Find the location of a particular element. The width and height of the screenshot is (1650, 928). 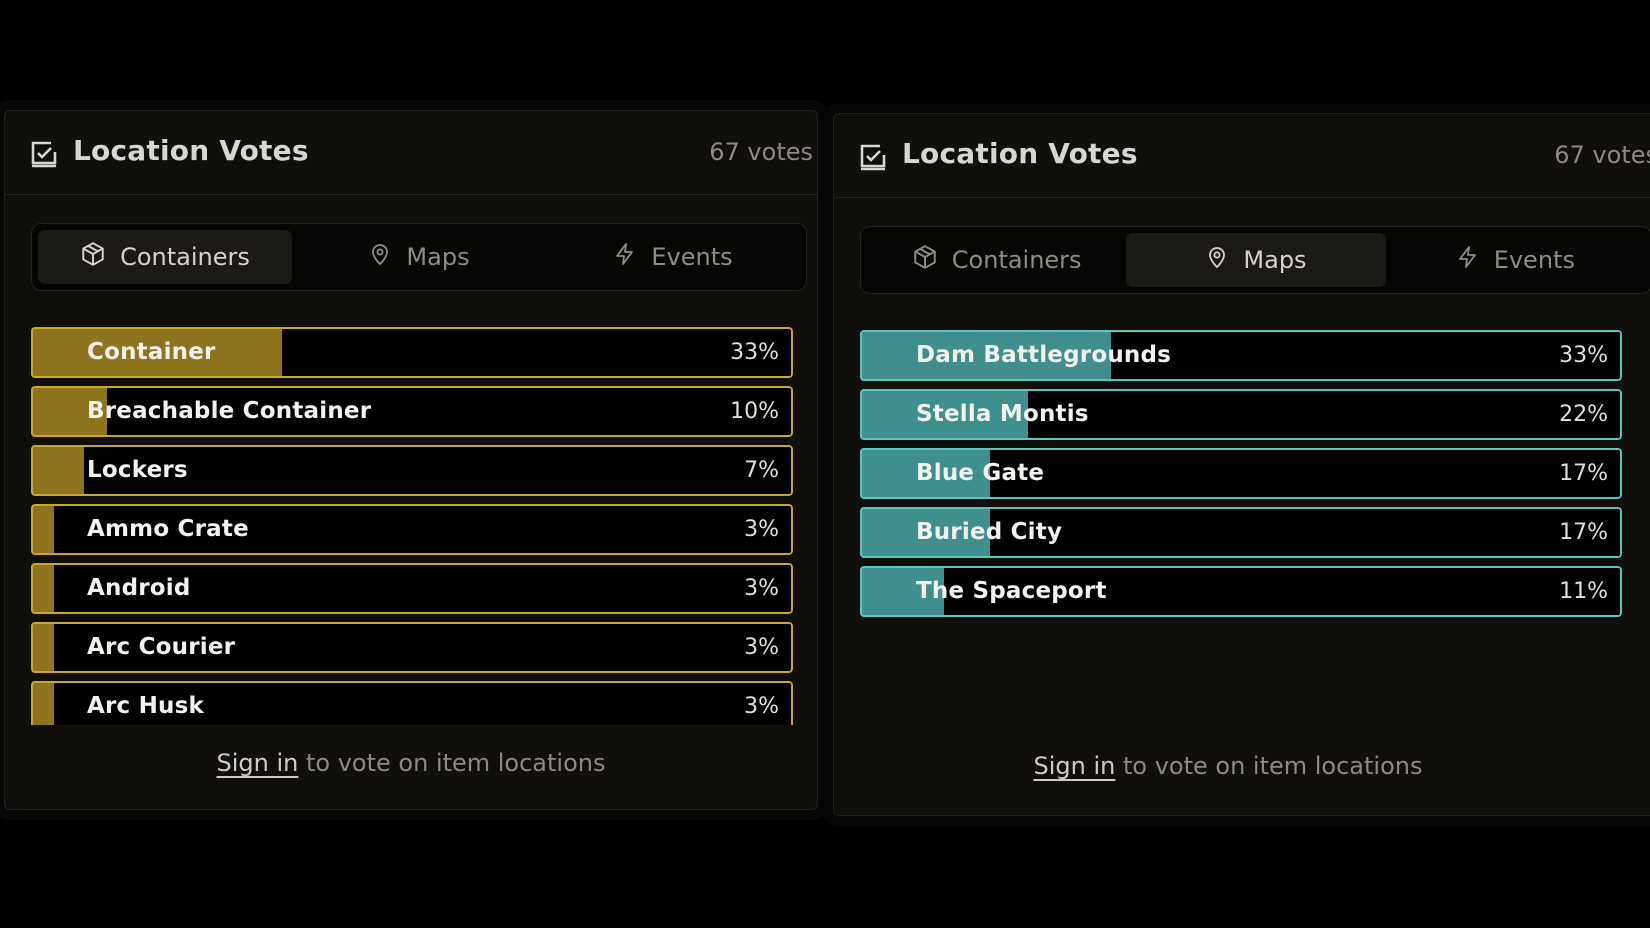

vote-row: Android 3% is located at coordinates (412, 588).